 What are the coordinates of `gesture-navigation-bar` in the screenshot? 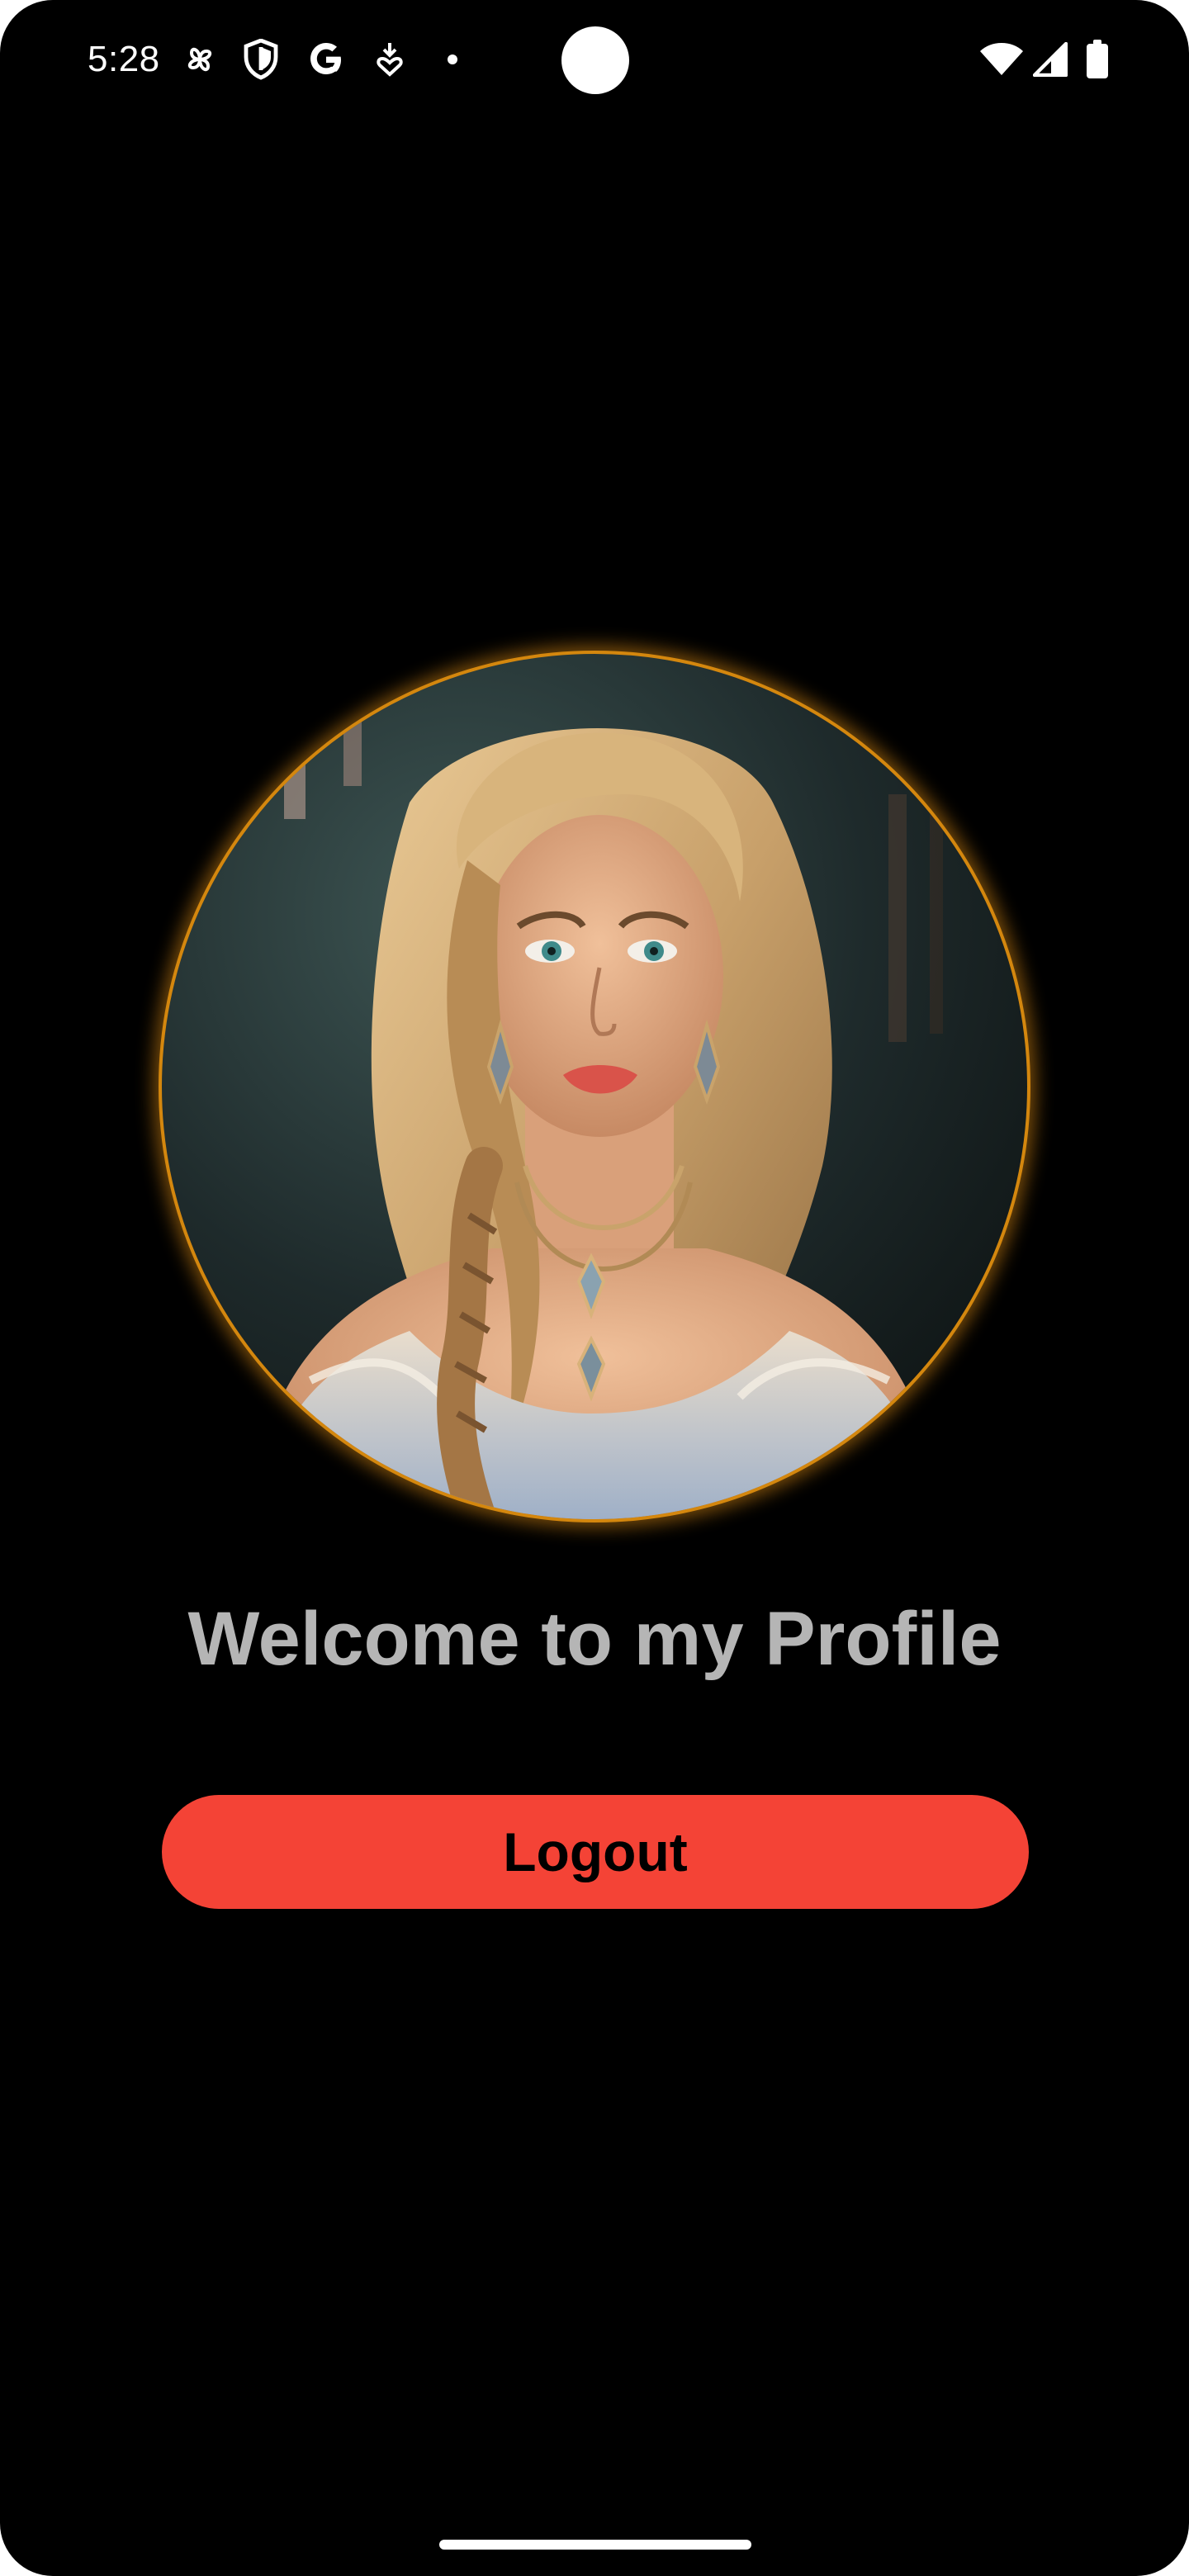 It's located at (595, 2545).